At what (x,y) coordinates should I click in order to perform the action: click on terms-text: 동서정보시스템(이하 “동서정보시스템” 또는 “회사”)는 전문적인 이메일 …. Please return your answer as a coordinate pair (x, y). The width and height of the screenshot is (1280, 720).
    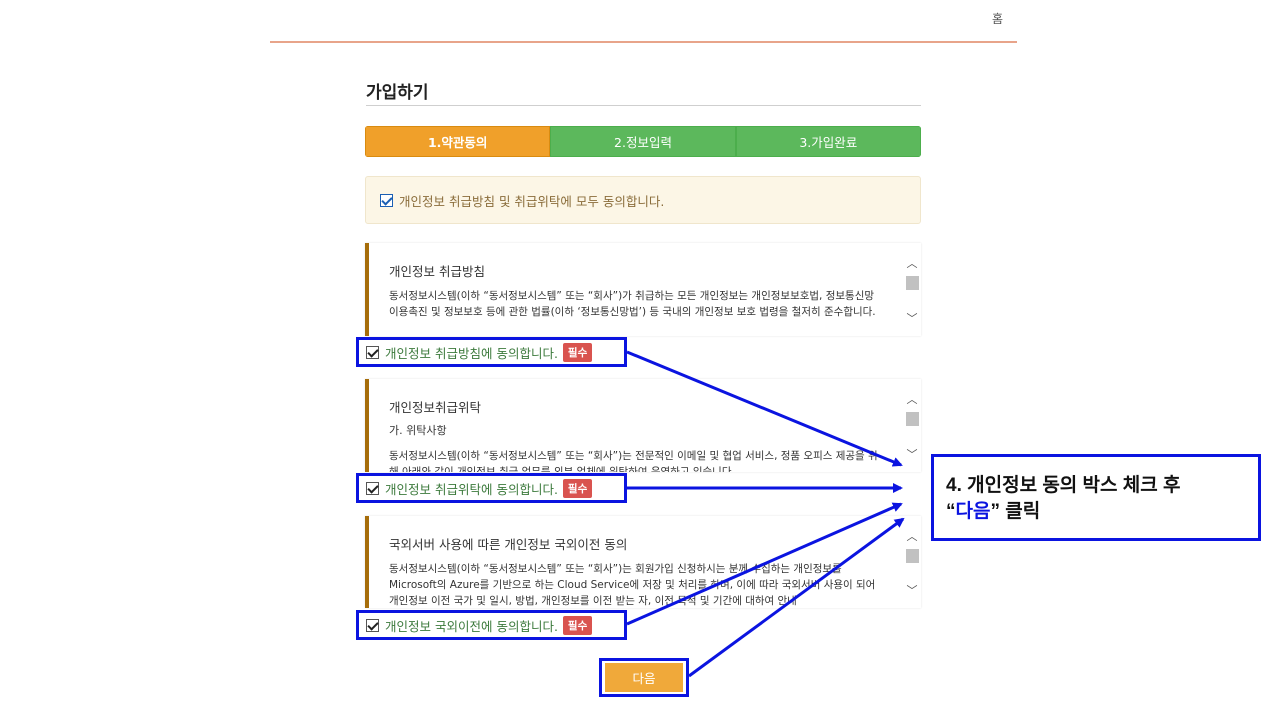
    Looking at the image, I should click on (633, 461).